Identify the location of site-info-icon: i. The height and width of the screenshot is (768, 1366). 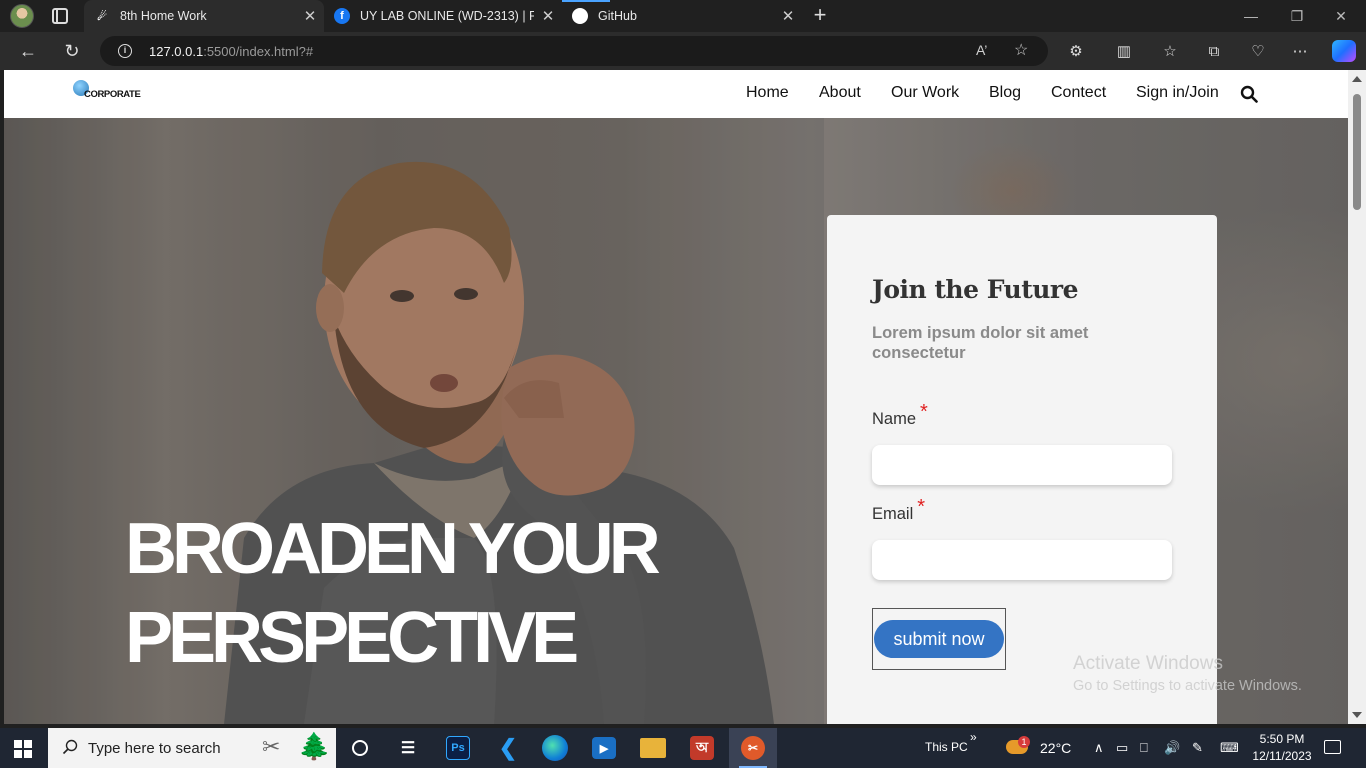
(125, 51).